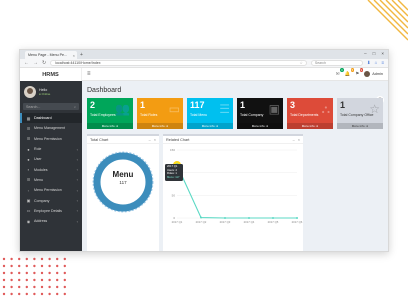  What do you see at coordinates (51, 118) in the screenshot?
I see `sidebar-item-dashboard: ▦ Dashboard` at bounding box center [51, 118].